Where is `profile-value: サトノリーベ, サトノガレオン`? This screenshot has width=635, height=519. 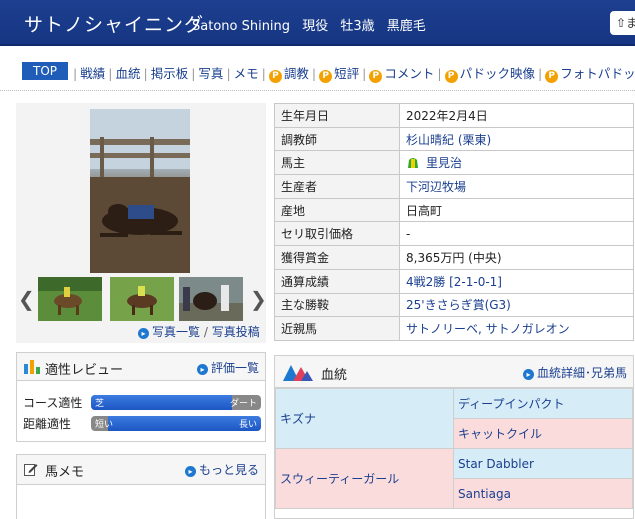 profile-value: サトノリーベ, サトノガレオン is located at coordinates (516, 328).